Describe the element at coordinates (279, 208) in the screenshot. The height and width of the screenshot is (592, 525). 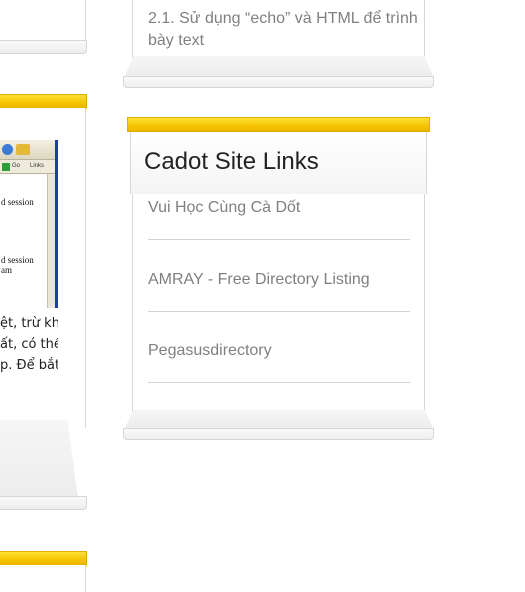
I see `site-link-item: Vui Học Cùng Cà Dốt` at that location.